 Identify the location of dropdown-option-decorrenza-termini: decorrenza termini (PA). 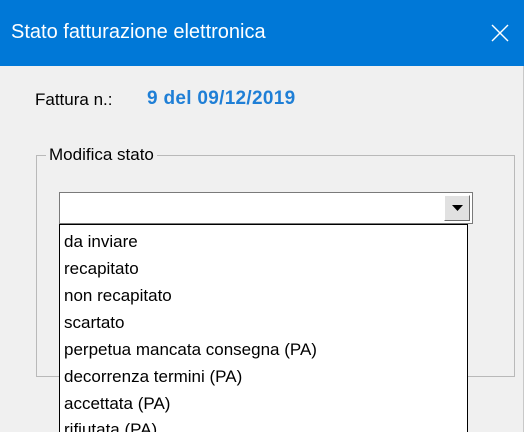
(153, 377).